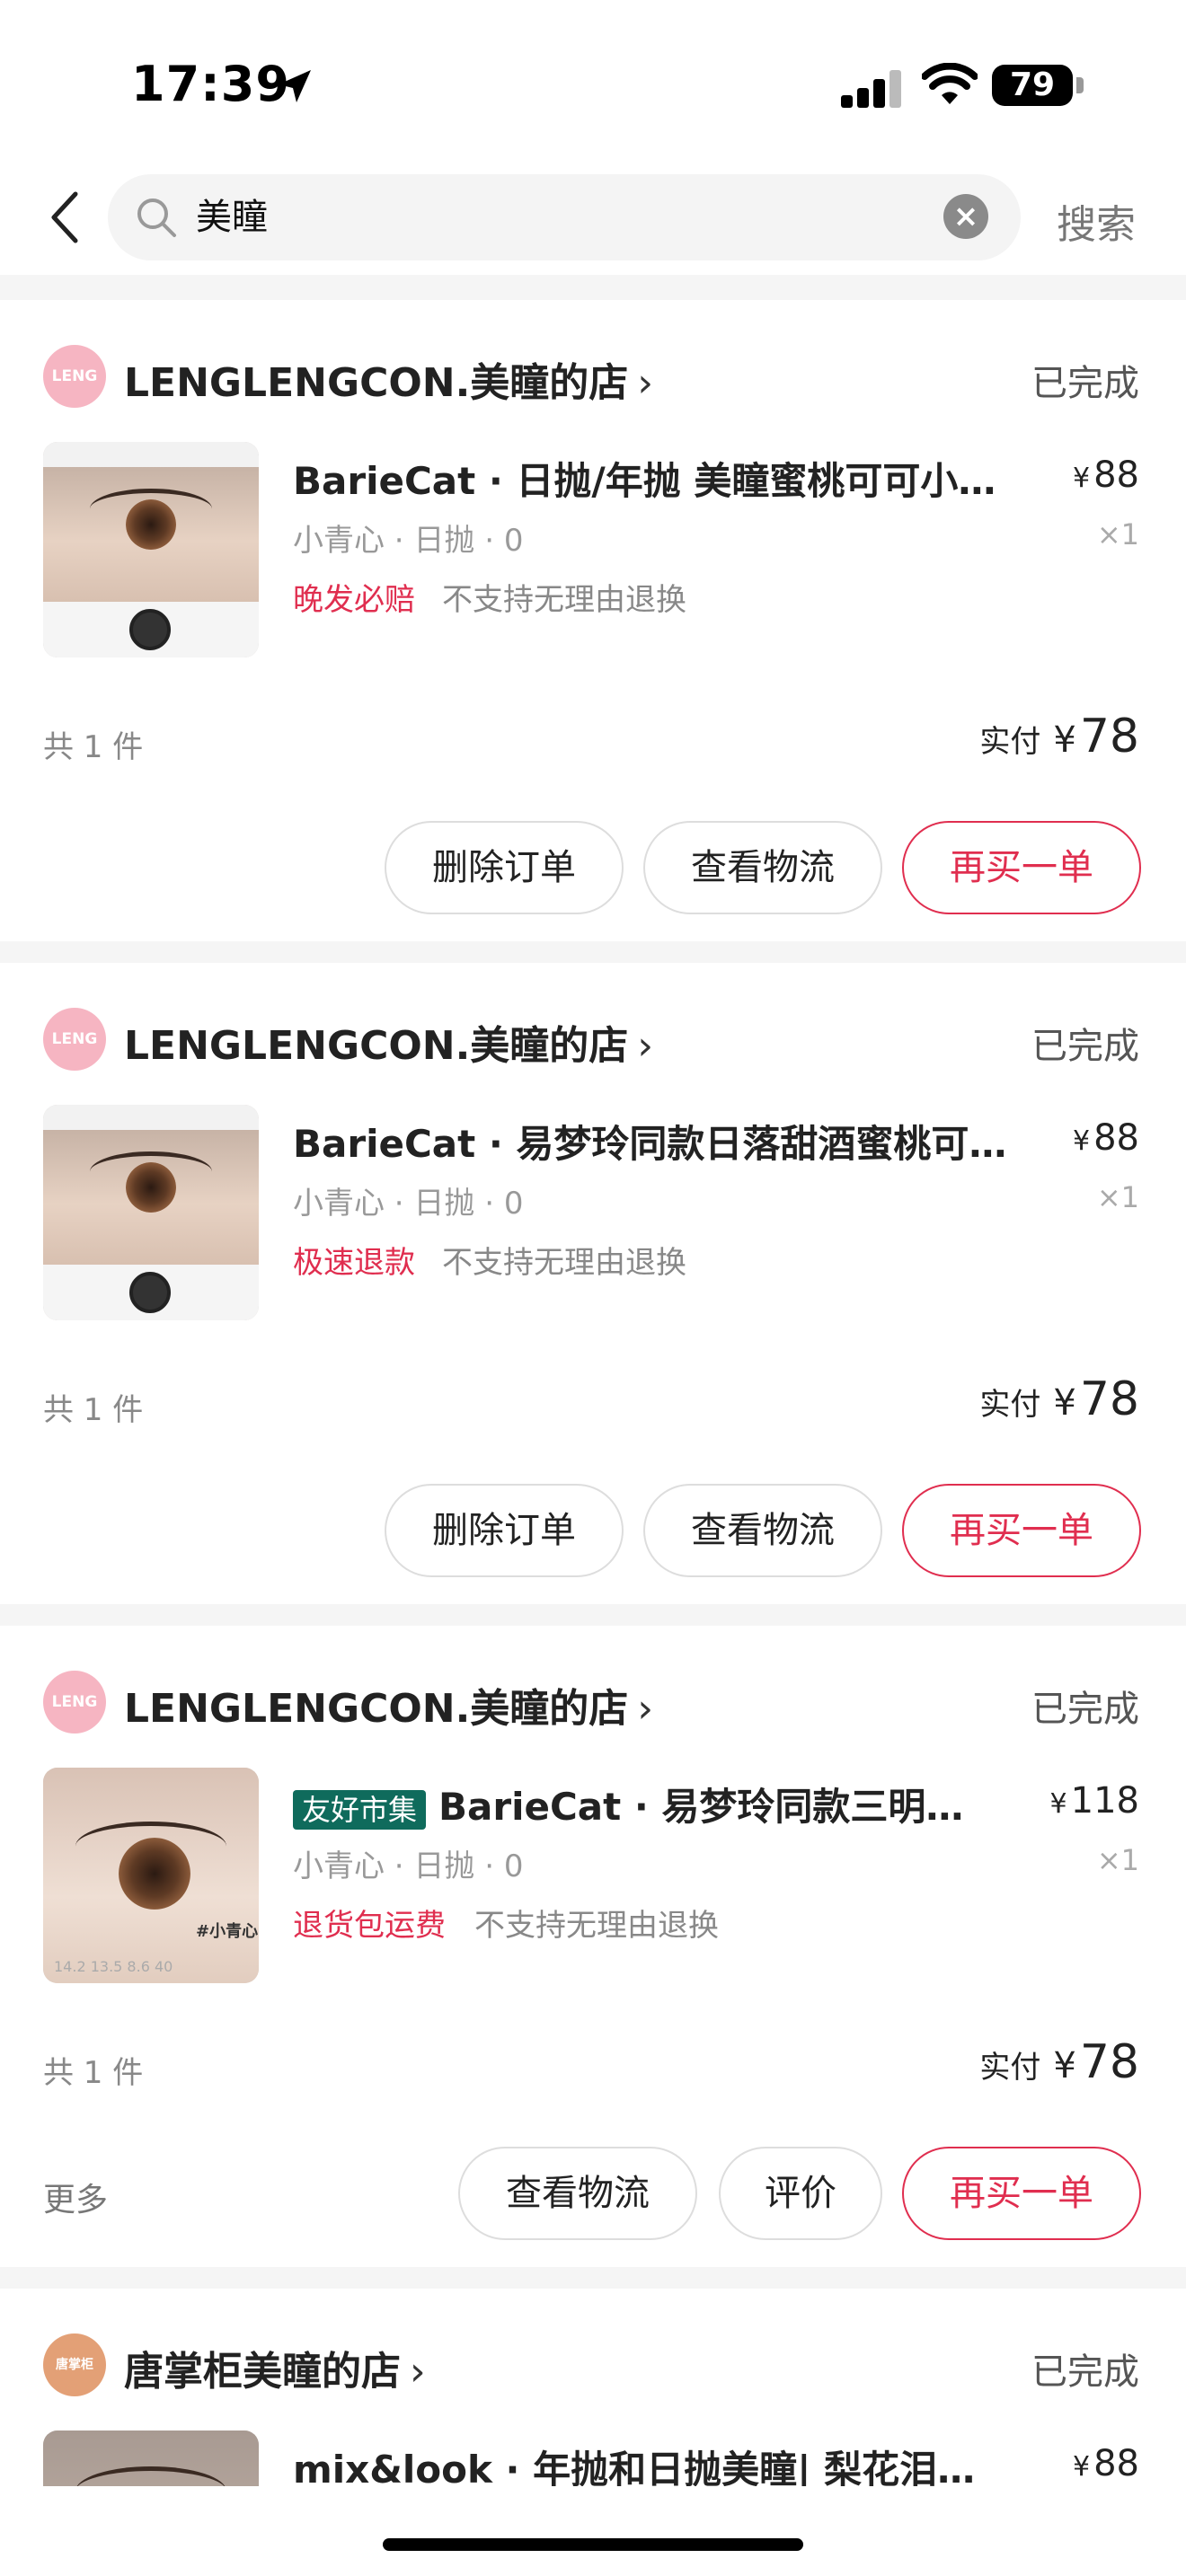 The height and width of the screenshot is (2576, 1186). What do you see at coordinates (593, 2544) in the screenshot?
I see `home-indicator` at bounding box center [593, 2544].